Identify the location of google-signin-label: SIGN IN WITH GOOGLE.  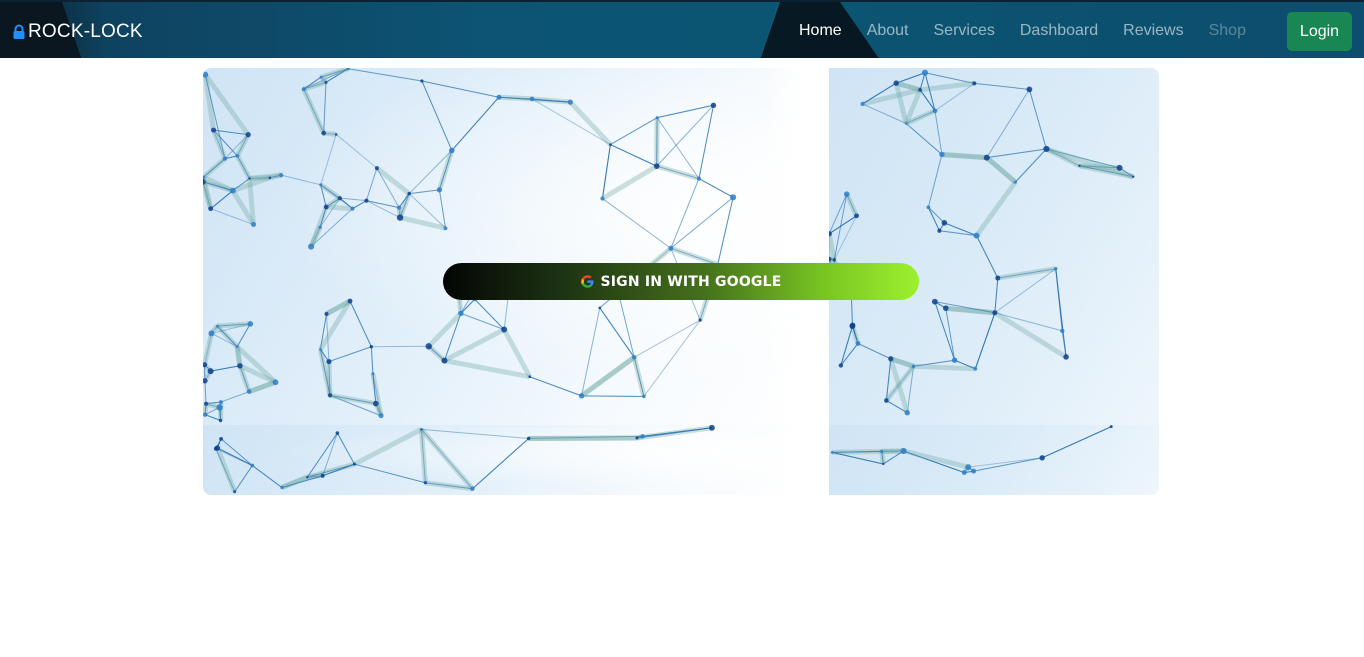
(691, 281).